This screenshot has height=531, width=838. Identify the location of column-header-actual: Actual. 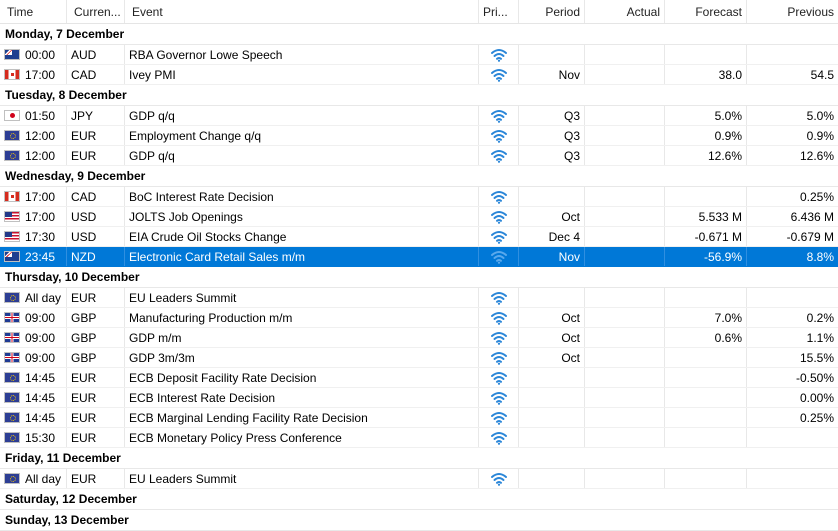
(625, 11).